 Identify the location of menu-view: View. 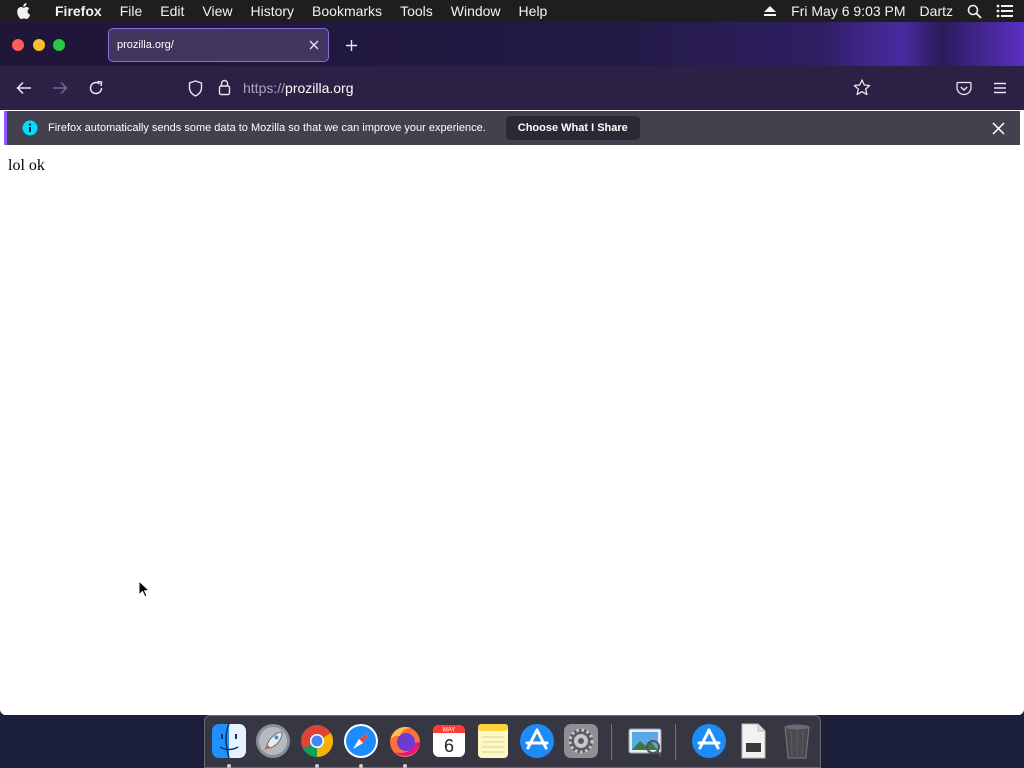
(217, 11).